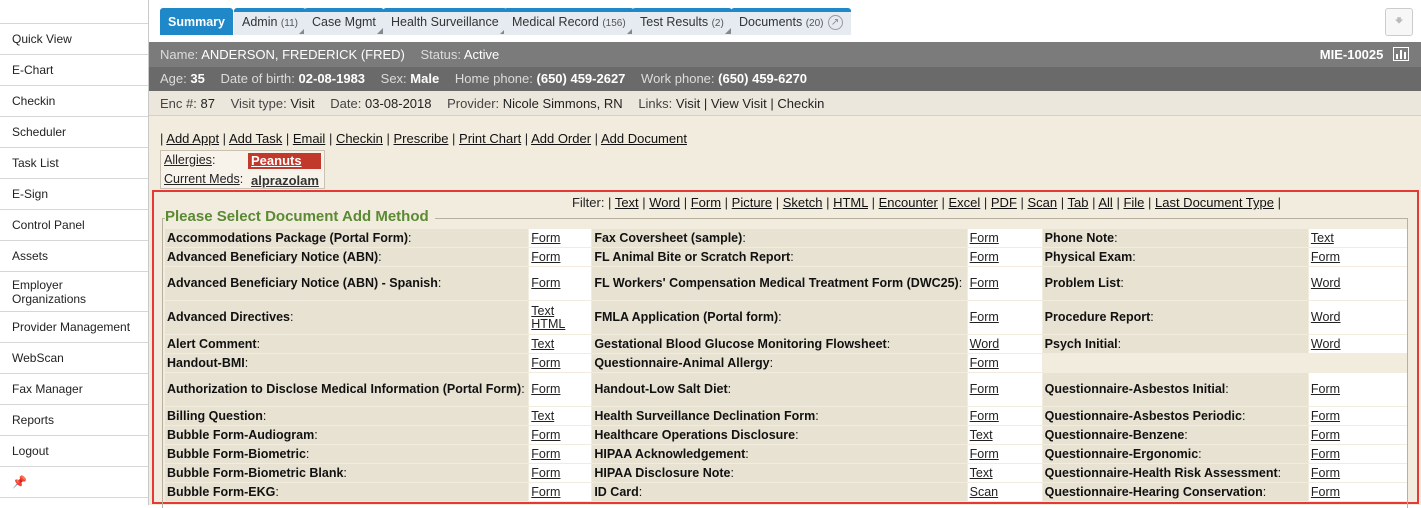 This screenshot has width=1421, height=508. Describe the element at coordinates (74, 225) in the screenshot. I see `sidebar-item-control-panel: Control Panel` at that location.